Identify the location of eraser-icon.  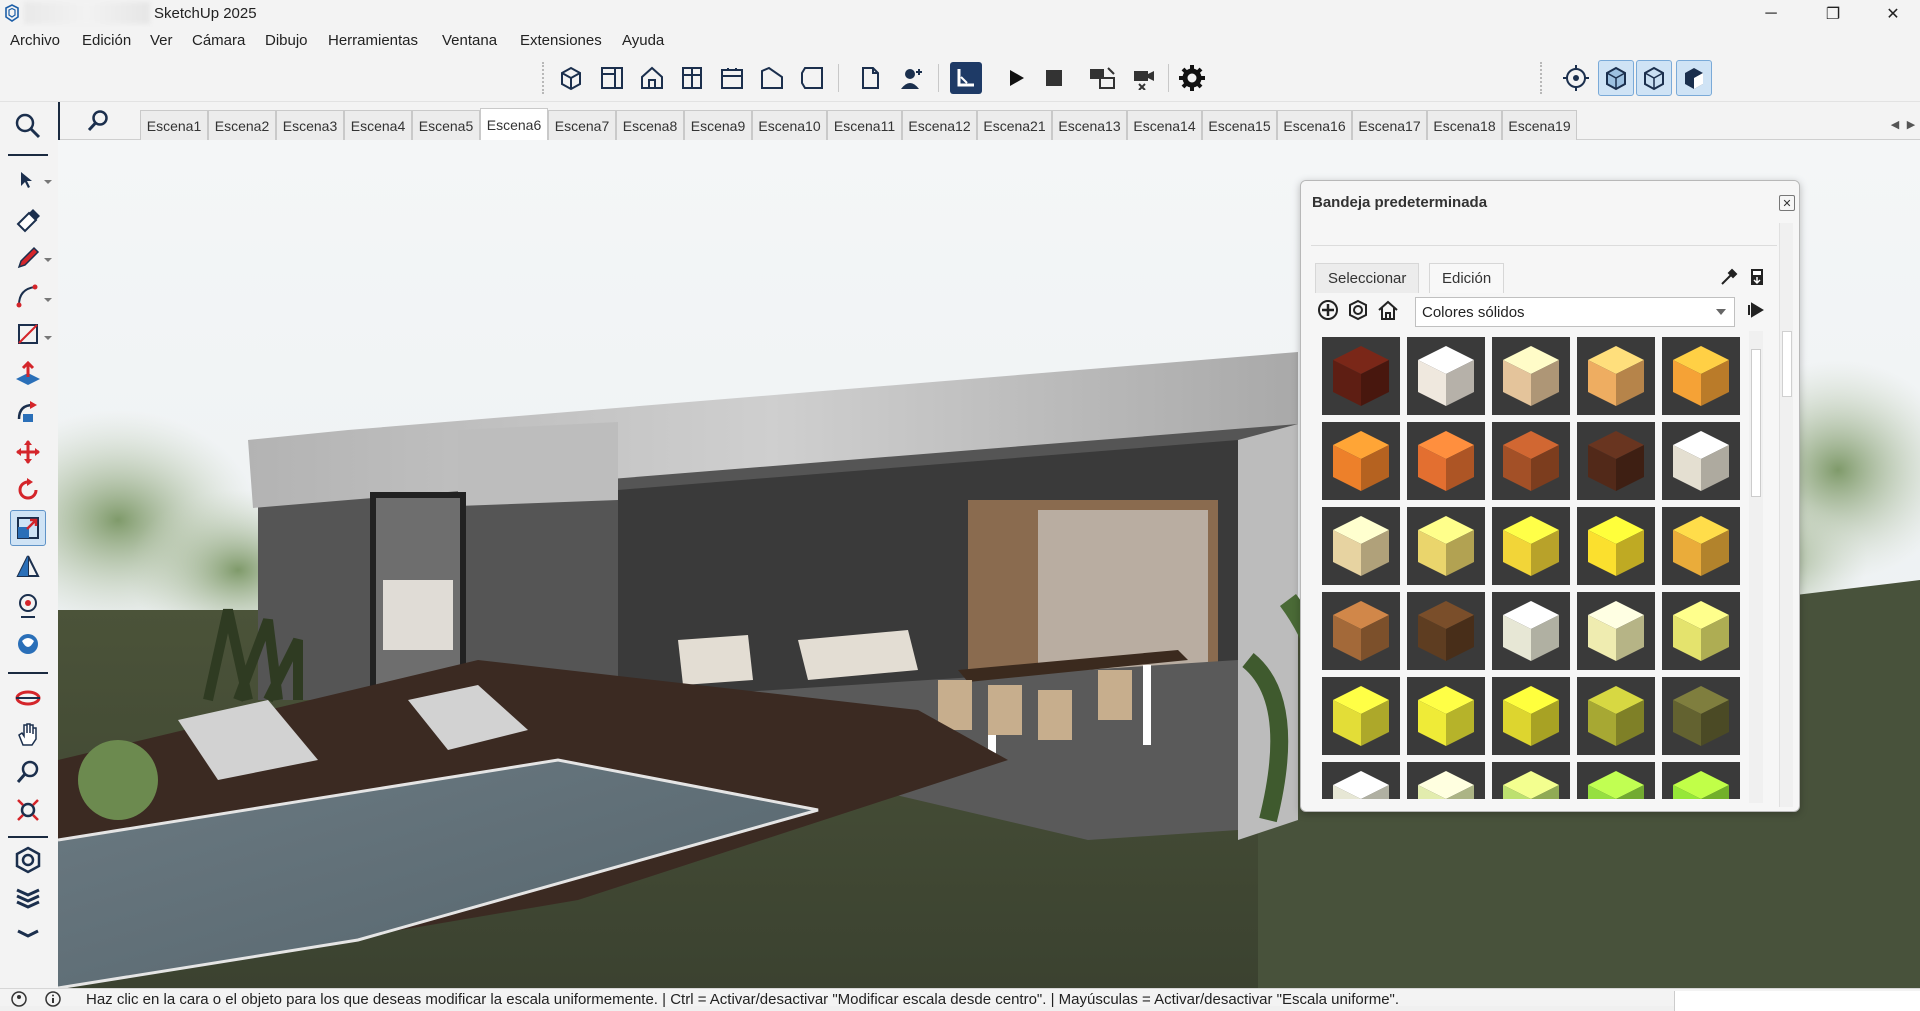
(28, 220).